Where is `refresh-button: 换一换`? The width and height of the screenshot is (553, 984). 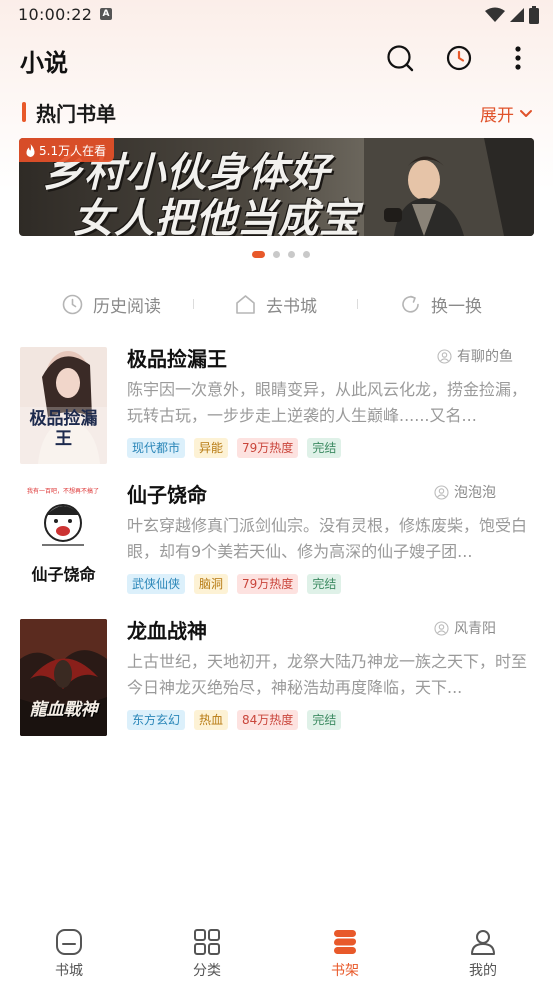 refresh-button: 换一换 is located at coordinates (441, 304).